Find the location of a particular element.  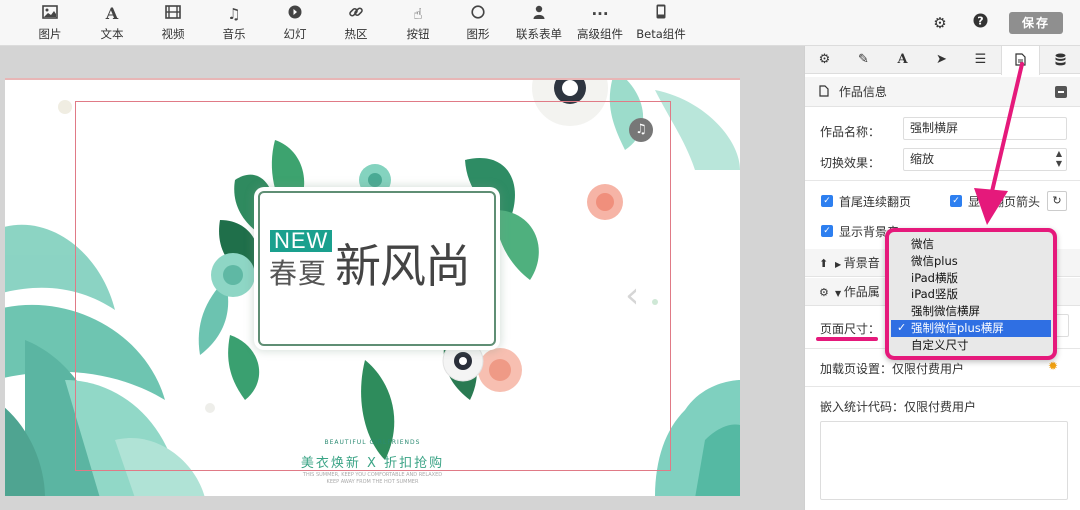

select-caret-icon: ▲ ▼ is located at coordinates (1058, 158).